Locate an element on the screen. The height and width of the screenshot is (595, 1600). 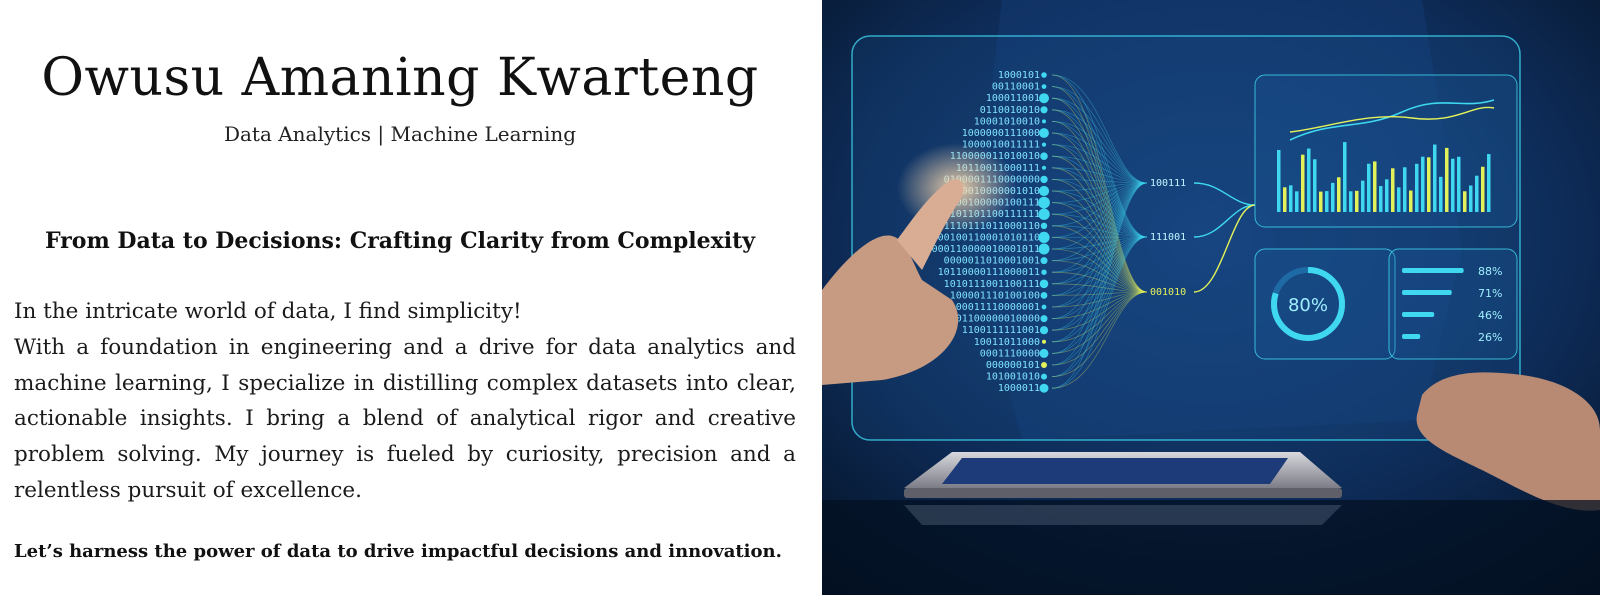
binary-row: 01100000010000 is located at coordinates (998, 319).